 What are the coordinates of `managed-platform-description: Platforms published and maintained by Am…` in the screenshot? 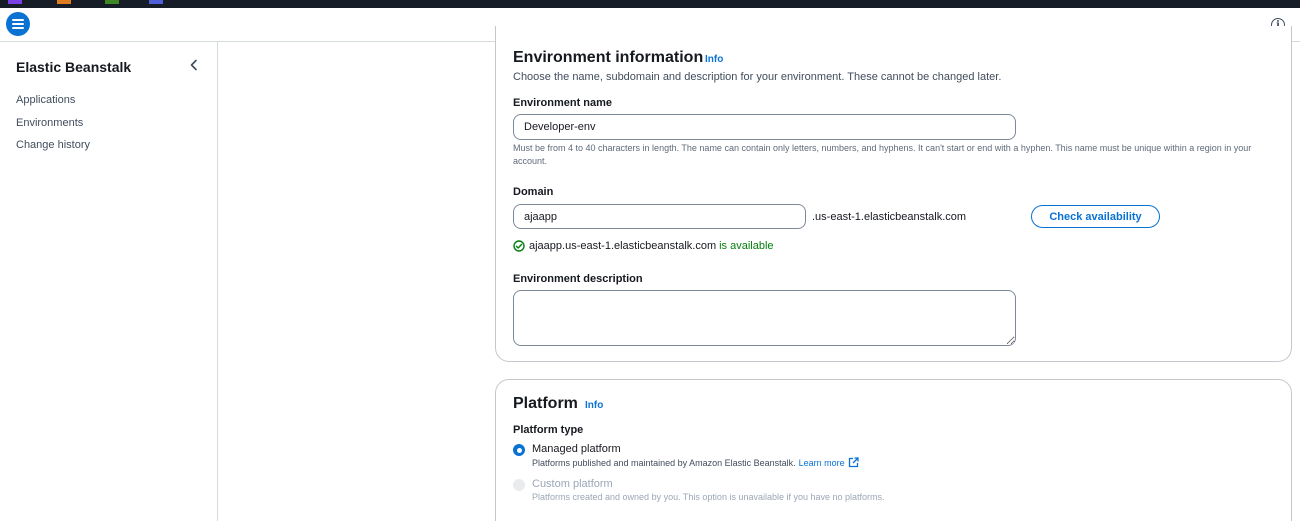 It's located at (695, 462).